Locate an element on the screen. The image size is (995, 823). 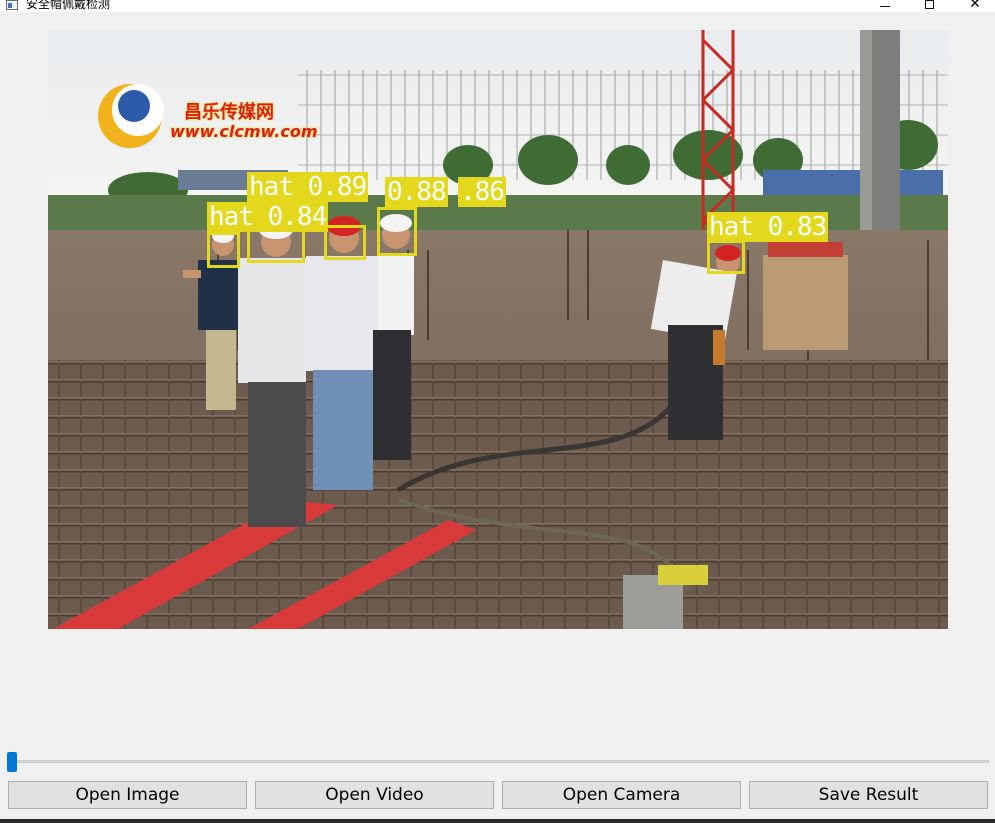
detection-label-4: .86 is located at coordinates (482, 192).